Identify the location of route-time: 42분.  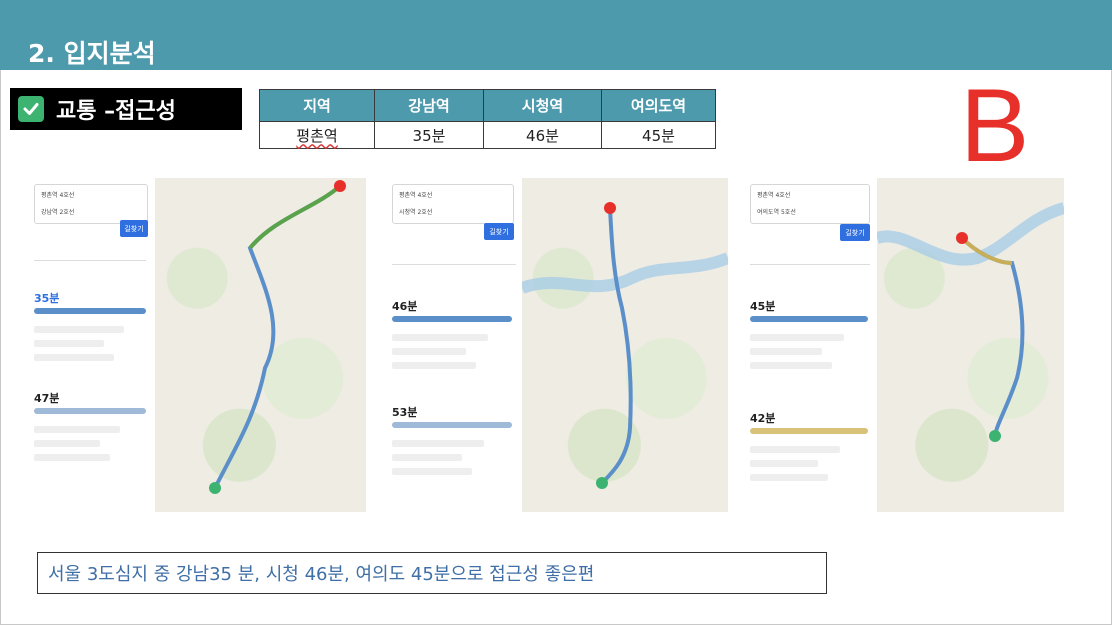
(763, 418).